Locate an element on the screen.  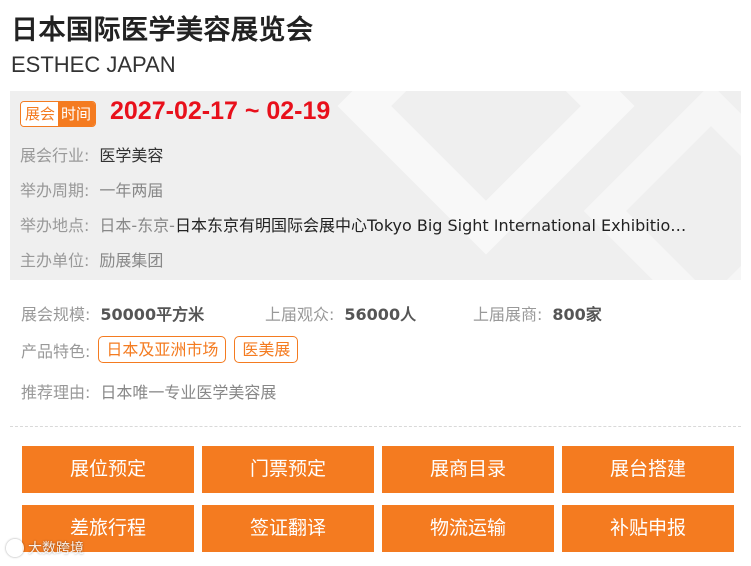
industry-label: 展会行业: is located at coordinates (55, 155).